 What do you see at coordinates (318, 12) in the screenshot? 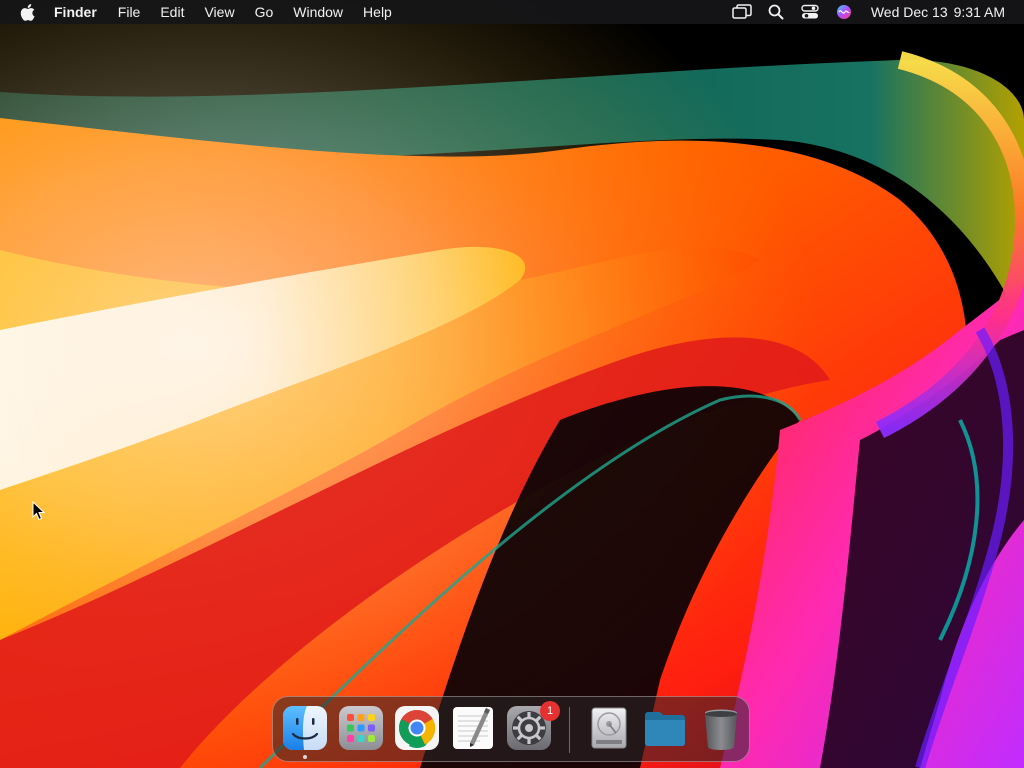
I see `menu-window: Window` at bounding box center [318, 12].